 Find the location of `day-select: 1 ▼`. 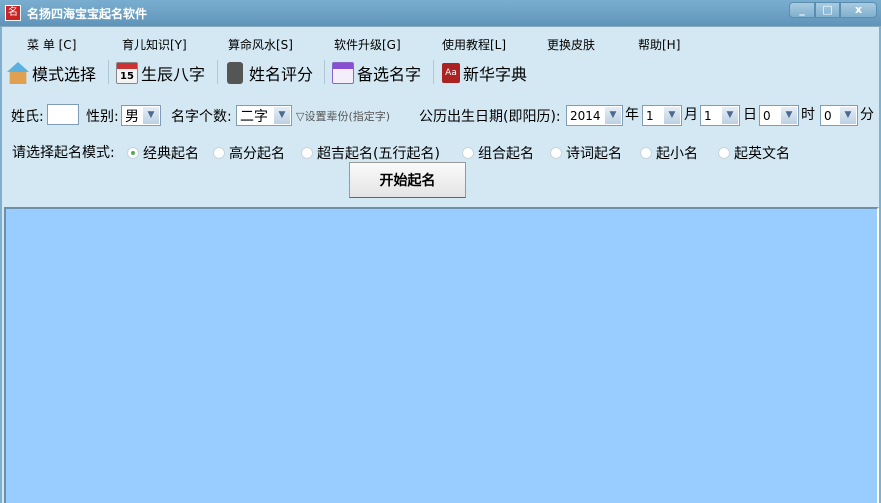

day-select: 1 ▼ is located at coordinates (720, 115).